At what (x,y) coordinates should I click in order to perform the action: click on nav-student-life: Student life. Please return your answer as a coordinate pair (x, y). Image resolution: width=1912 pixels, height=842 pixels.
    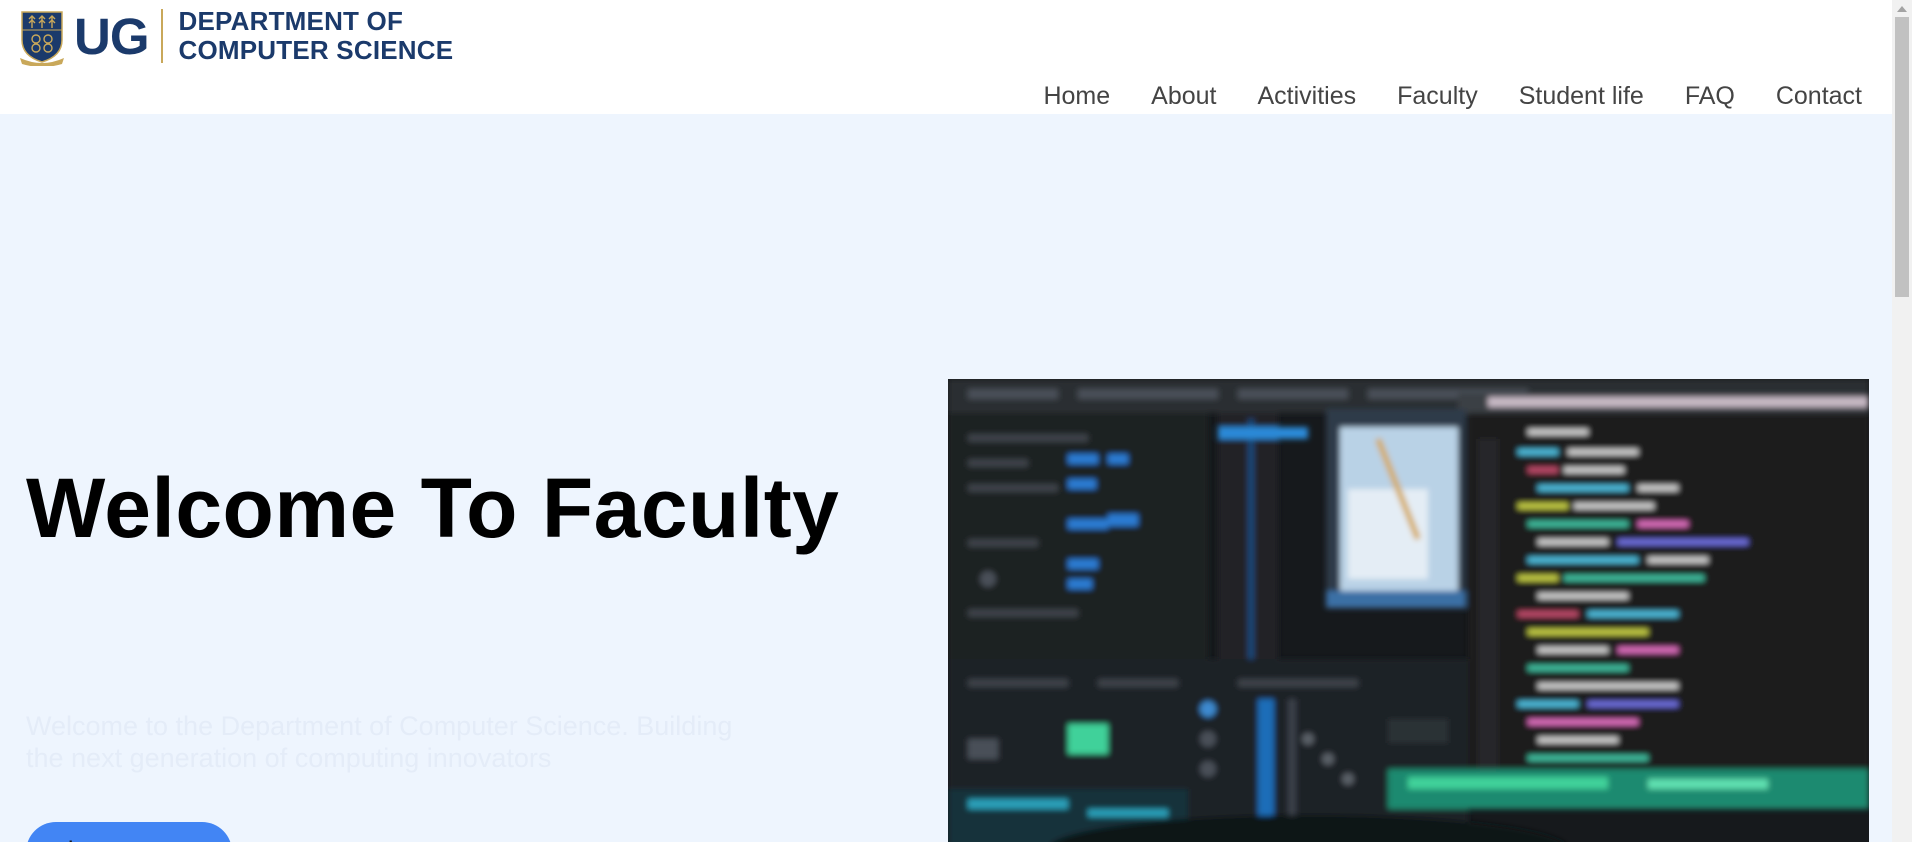
    Looking at the image, I should click on (1581, 96).